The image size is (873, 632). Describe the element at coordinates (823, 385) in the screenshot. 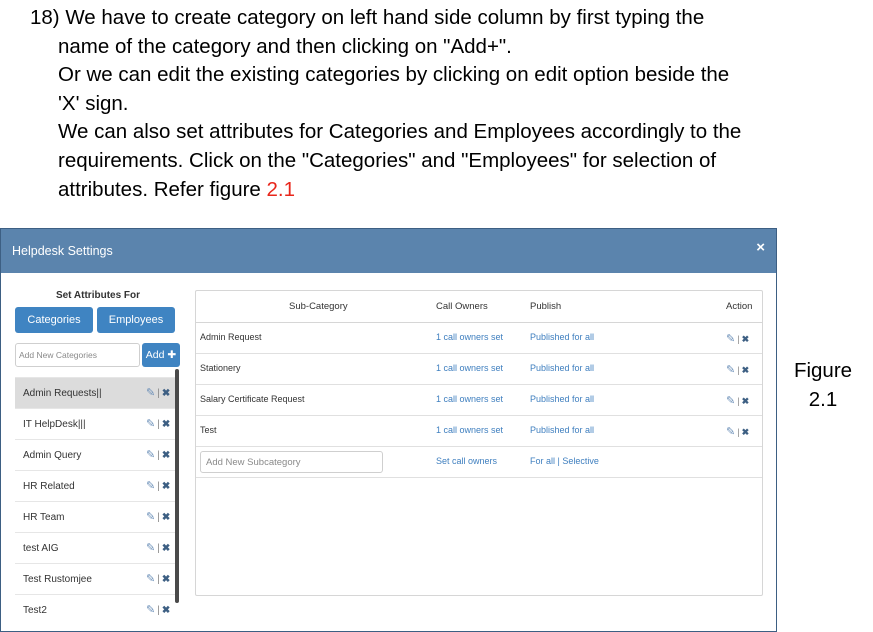

I see `figure-caption: Figure 2.1` at that location.